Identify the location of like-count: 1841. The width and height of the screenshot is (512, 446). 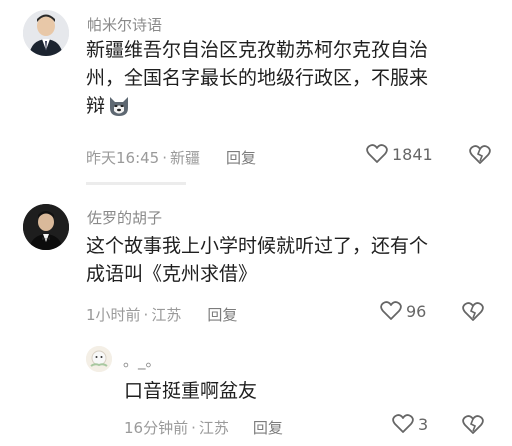
(412, 154).